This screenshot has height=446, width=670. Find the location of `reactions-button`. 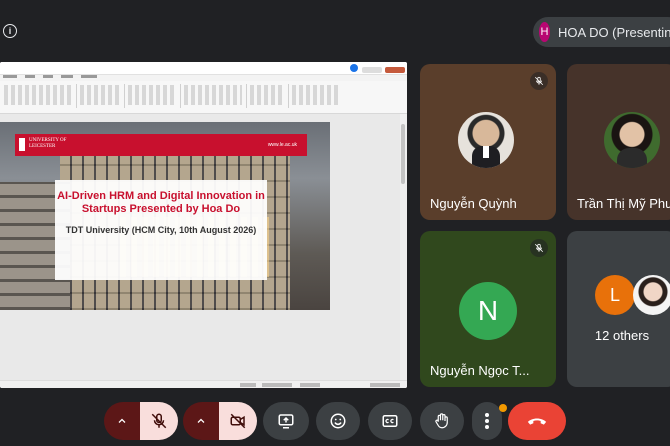

reactions-button is located at coordinates (338, 421).